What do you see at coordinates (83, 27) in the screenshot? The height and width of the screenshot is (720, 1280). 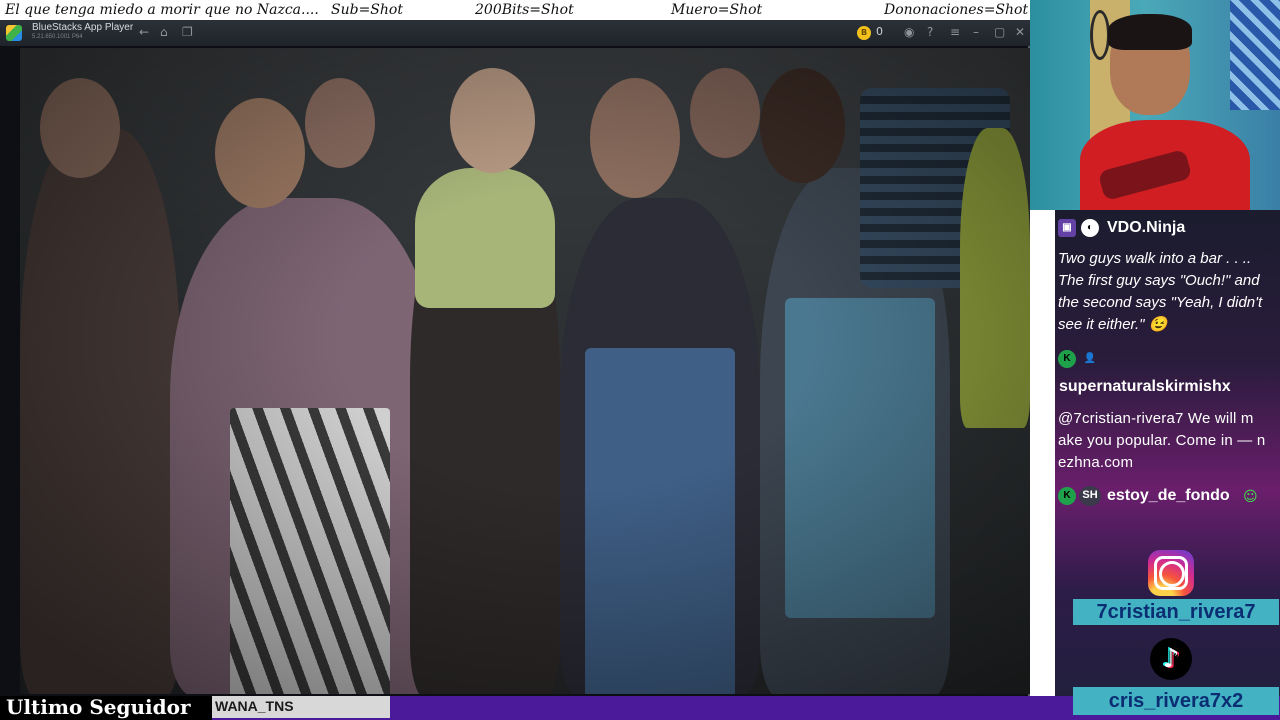 I see `window-title: BlueStacks App Player` at bounding box center [83, 27].